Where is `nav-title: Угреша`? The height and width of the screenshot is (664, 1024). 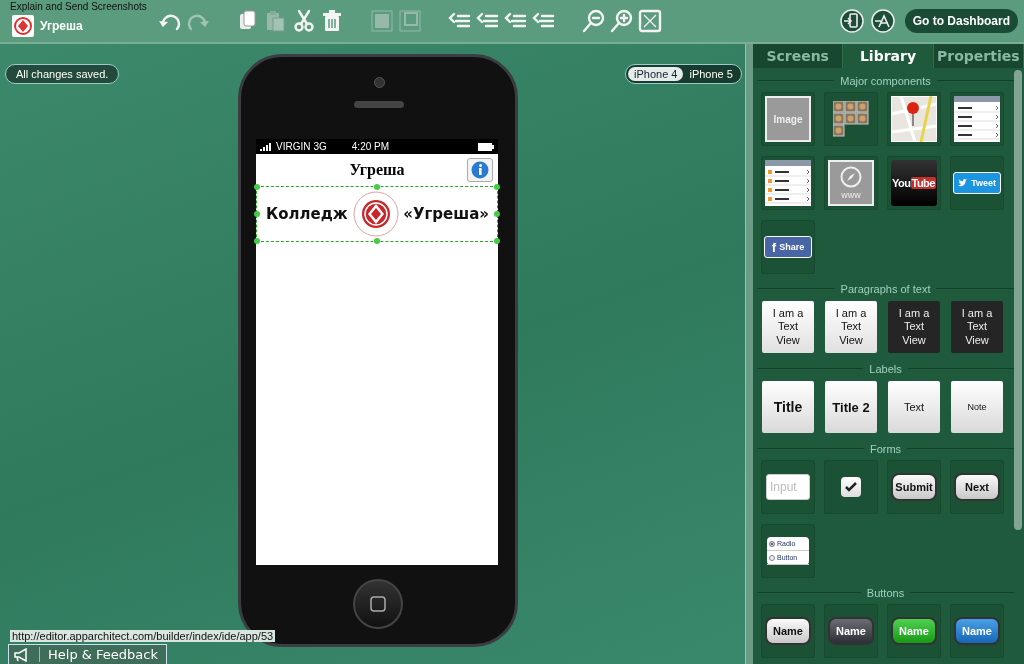
nav-title: Угреша is located at coordinates (377, 170).